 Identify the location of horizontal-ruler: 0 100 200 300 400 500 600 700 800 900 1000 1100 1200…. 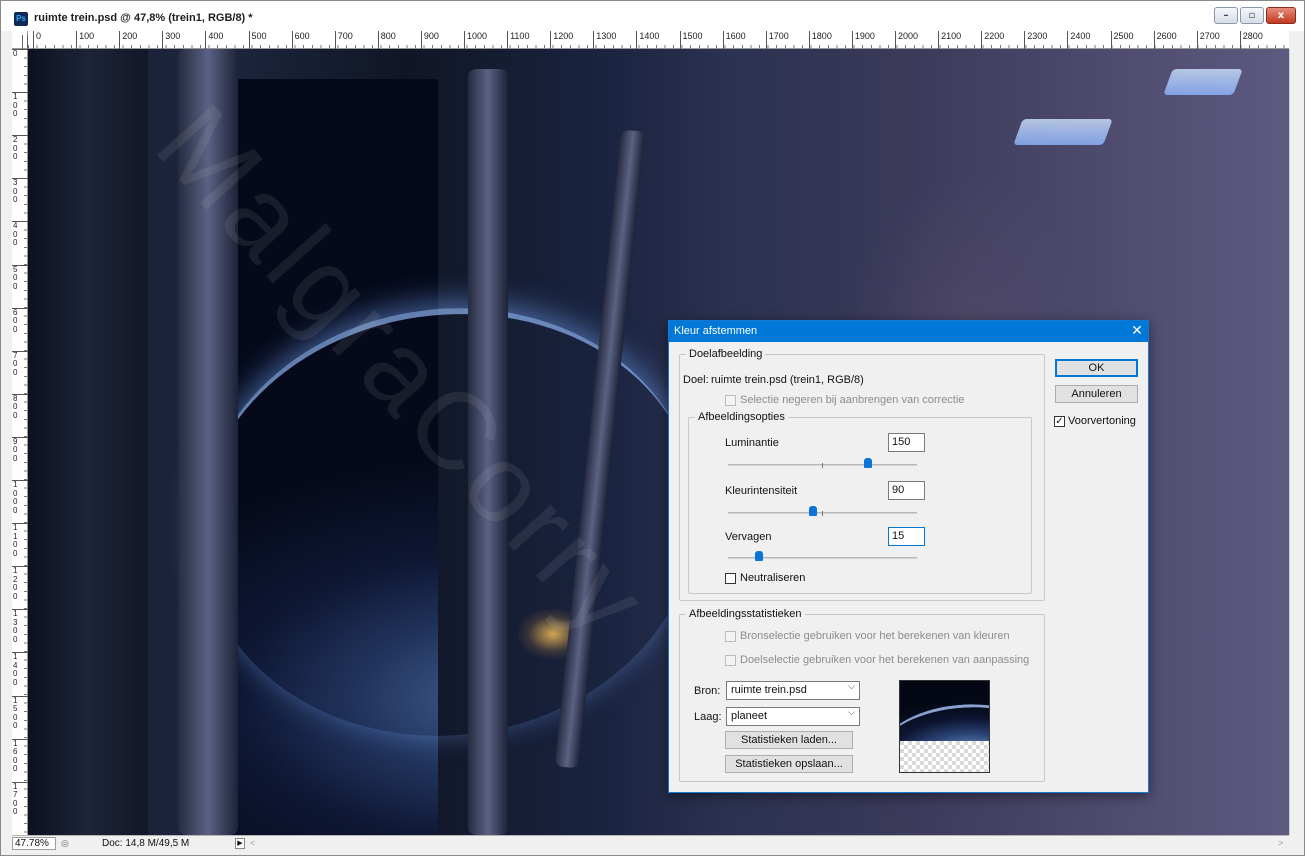
(658, 40).